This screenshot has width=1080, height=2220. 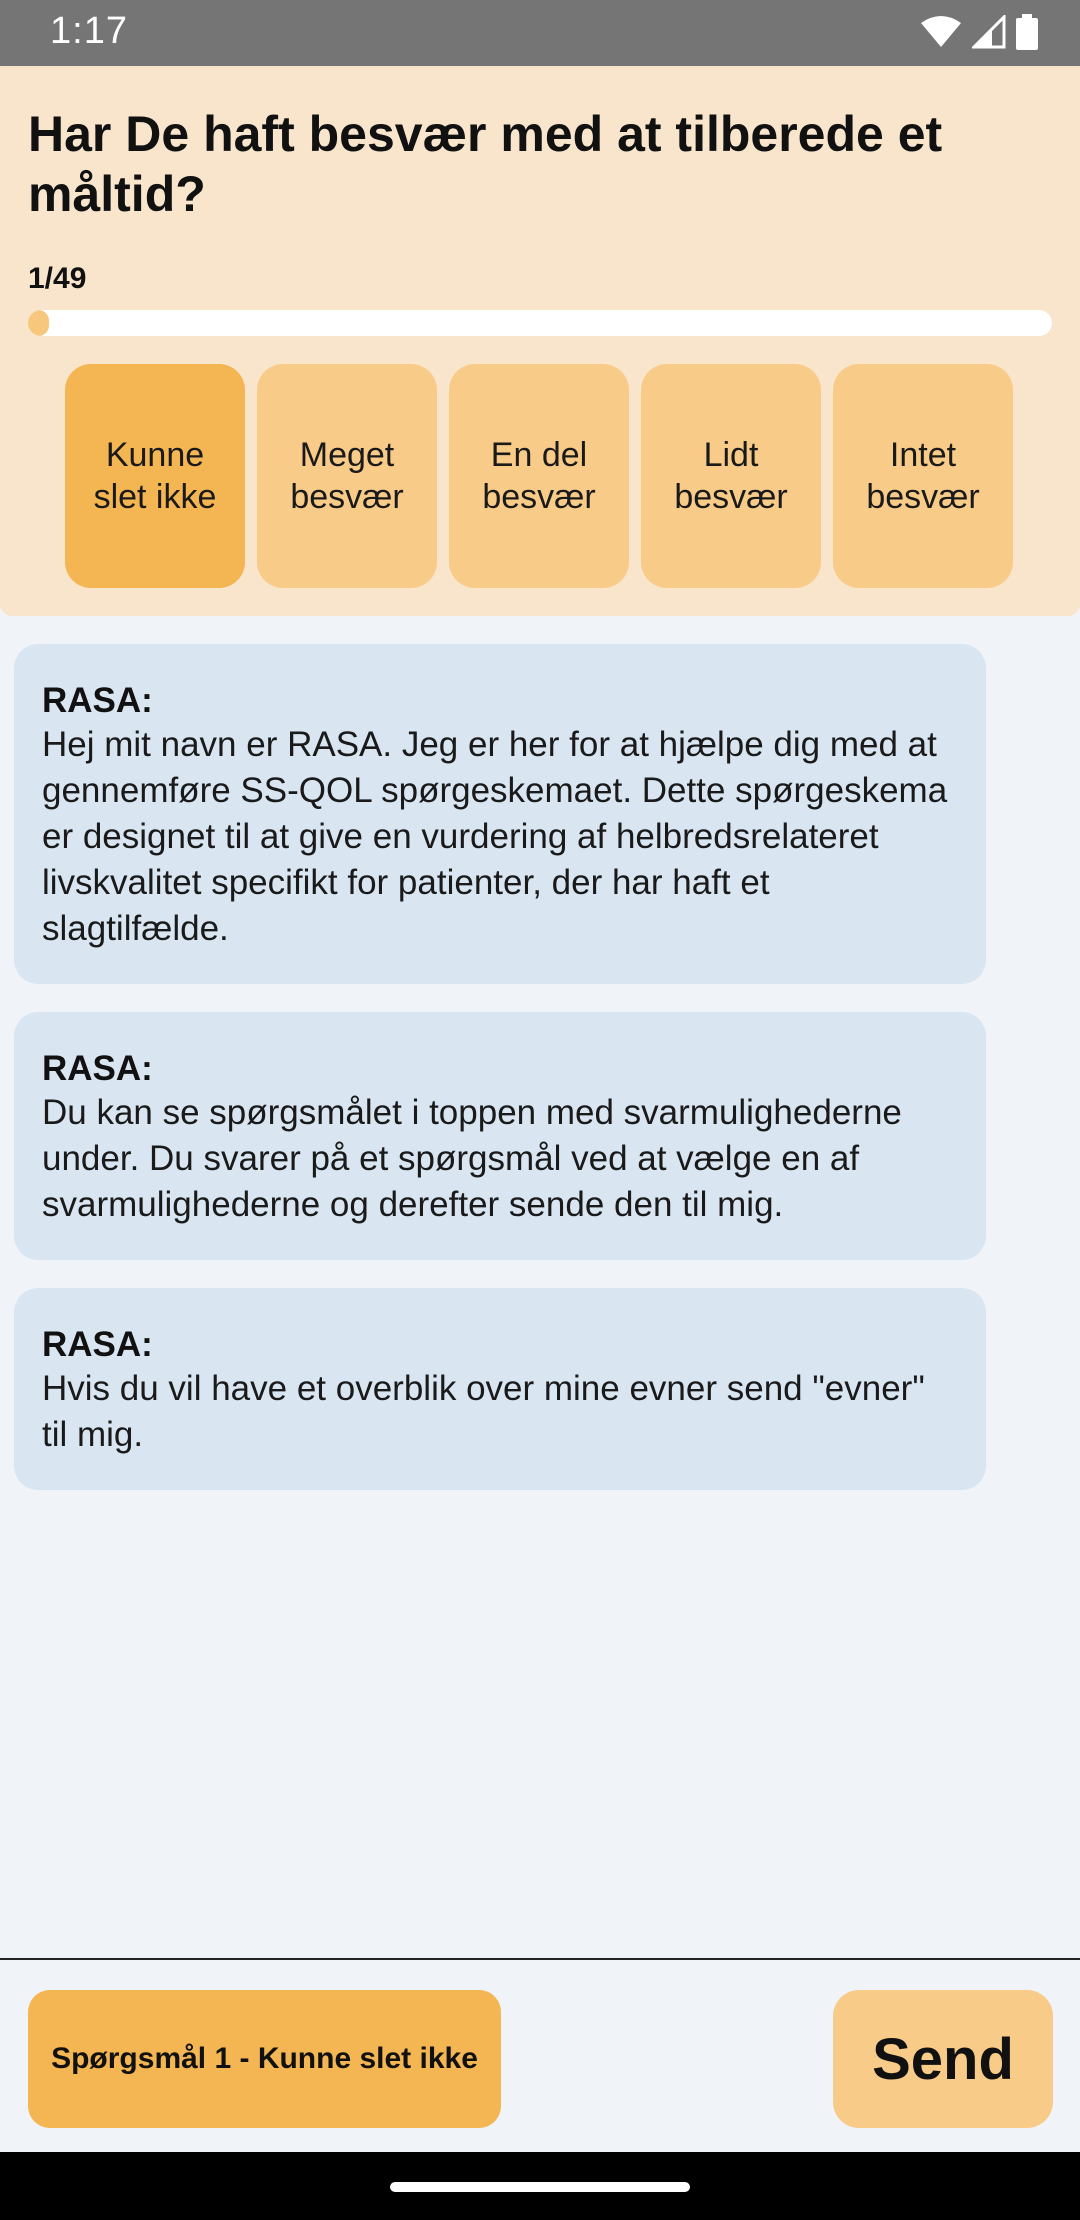 I want to click on option-label: En del besvær, so click(x=539, y=476).